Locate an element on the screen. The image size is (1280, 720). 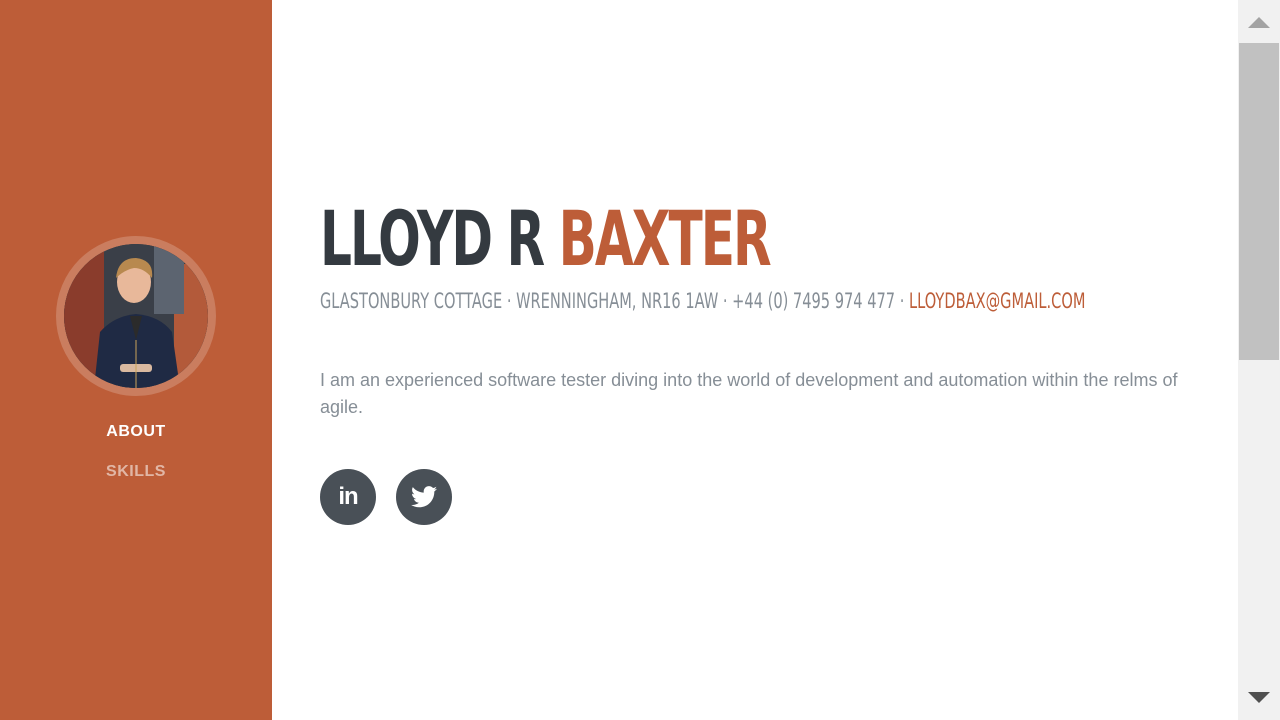
twitter-icon is located at coordinates (424, 497).